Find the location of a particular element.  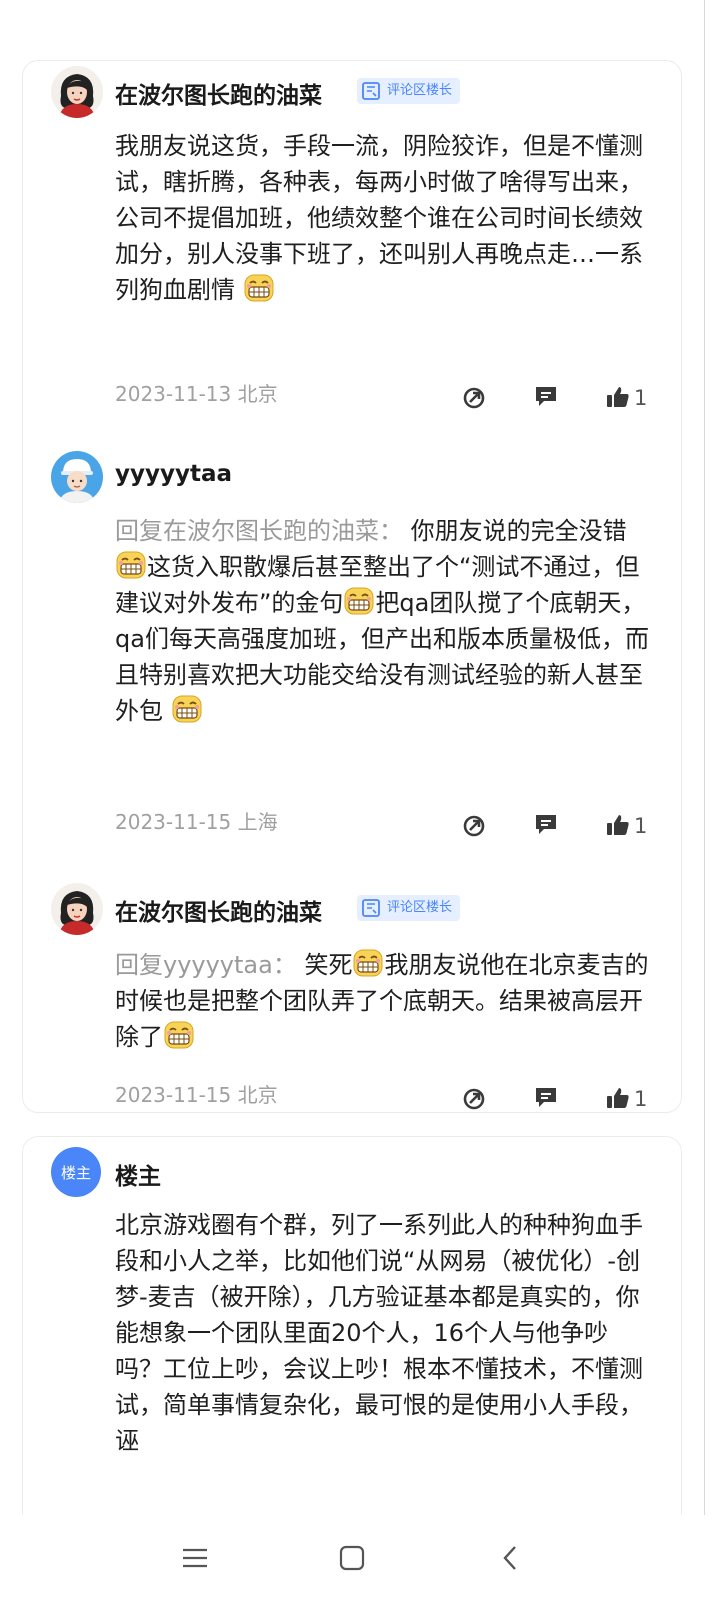

op-avatar: 楼主 is located at coordinates (76, 1172).